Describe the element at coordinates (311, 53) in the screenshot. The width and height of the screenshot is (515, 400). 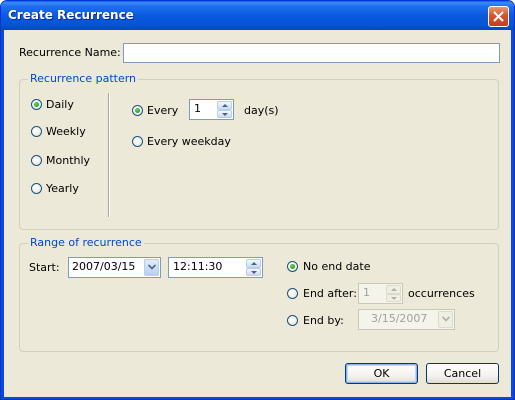
I see `recurrence-name-input` at that location.